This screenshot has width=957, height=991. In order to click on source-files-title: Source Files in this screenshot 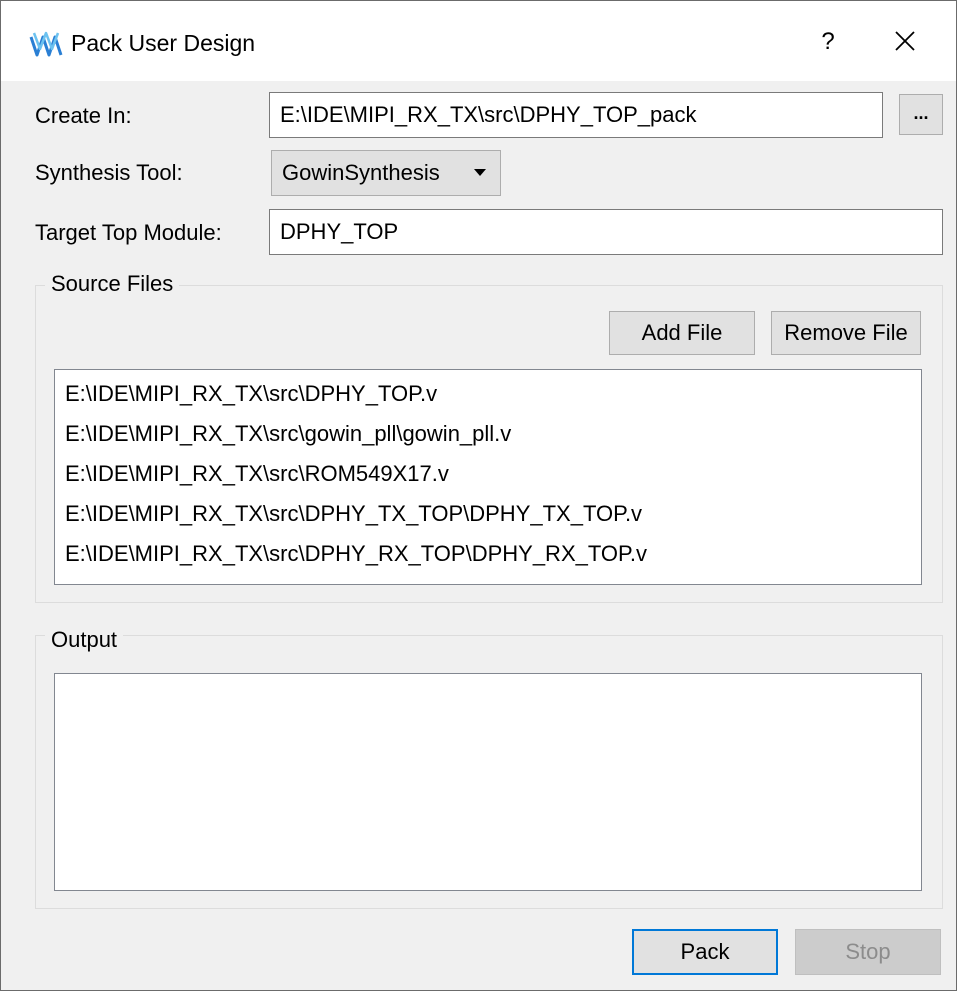, I will do `click(112, 284)`.